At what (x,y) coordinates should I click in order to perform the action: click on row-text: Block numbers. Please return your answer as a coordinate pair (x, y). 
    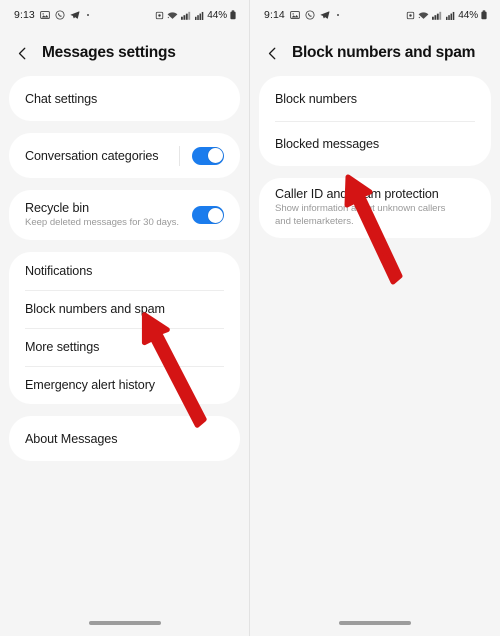
    Looking at the image, I should click on (316, 99).